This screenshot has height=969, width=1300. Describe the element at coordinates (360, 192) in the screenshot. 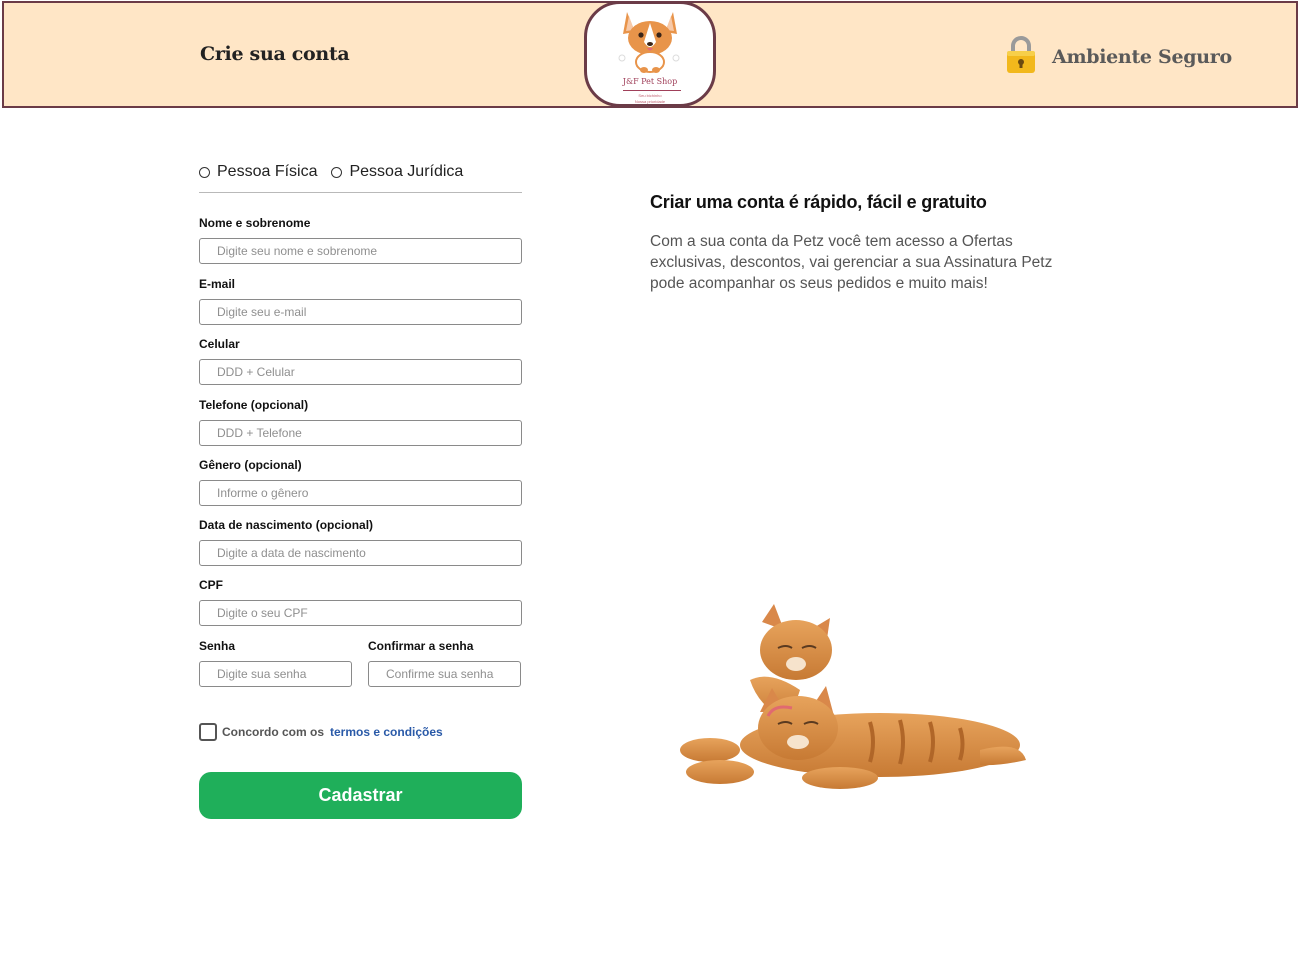

I see `divider` at that location.